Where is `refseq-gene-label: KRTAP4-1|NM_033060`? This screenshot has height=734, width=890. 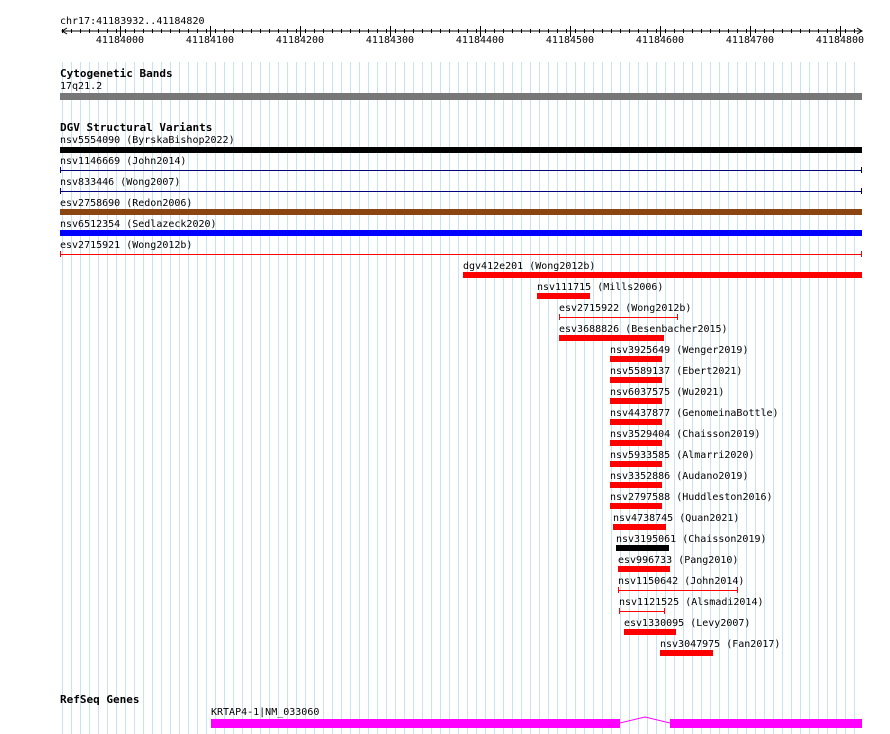
refseq-gene-label: KRTAP4-1|NM_033060 is located at coordinates (265, 712).